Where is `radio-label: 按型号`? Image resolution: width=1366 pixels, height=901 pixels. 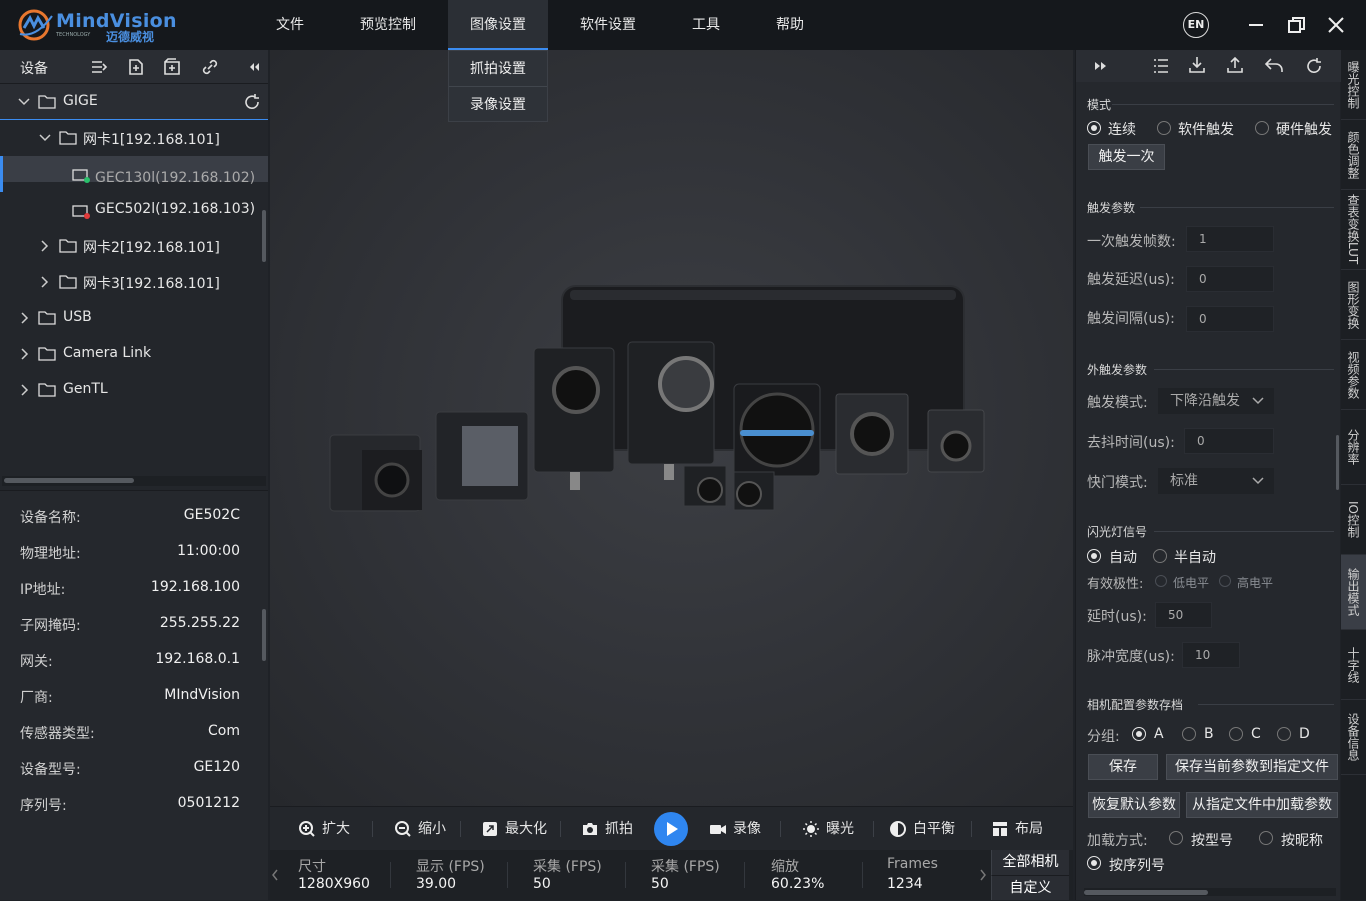 radio-label: 按型号 is located at coordinates (1212, 841).